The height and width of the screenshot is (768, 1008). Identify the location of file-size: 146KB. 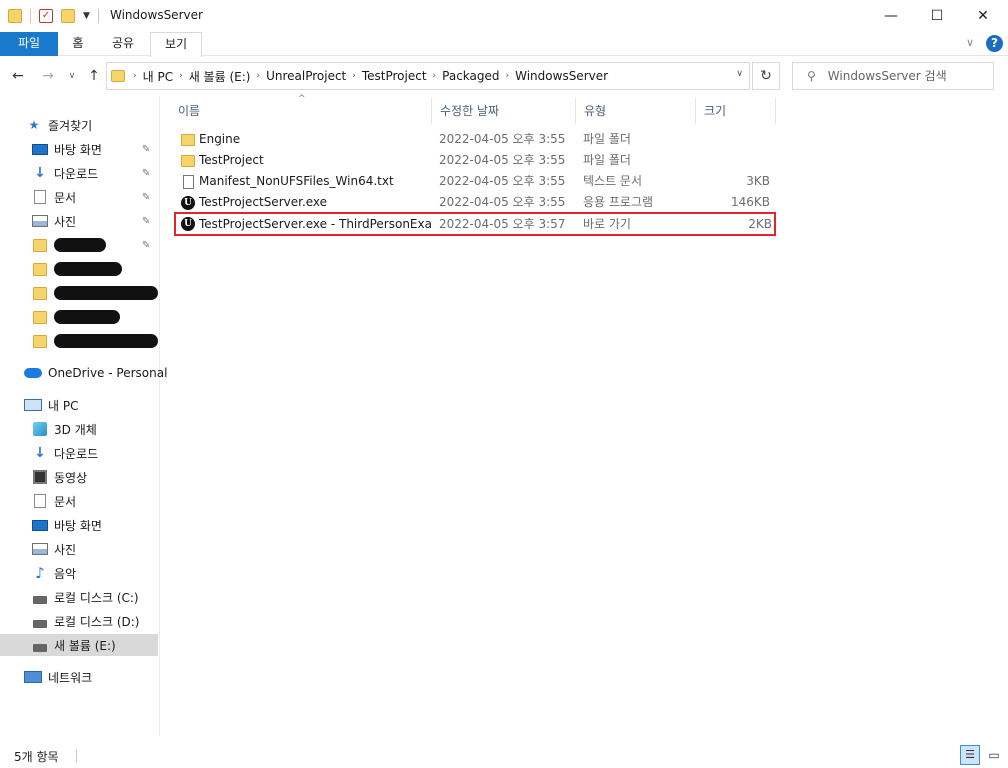
(750, 202).